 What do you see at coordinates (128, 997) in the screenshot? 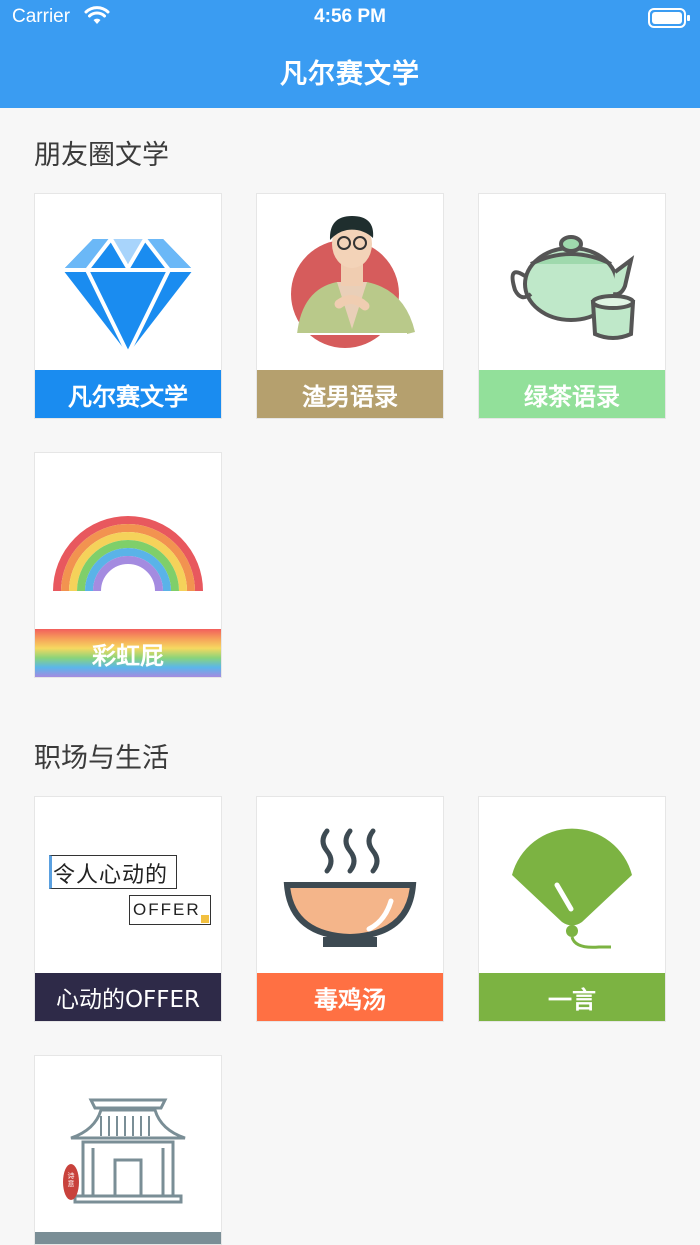
I see `card-label: 心动的OFFER` at bounding box center [128, 997].